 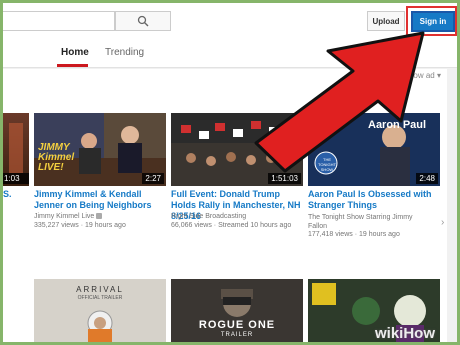 What do you see at coordinates (75, 52) in the screenshot?
I see `tab-home: Home` at bounding box center [75, 52].